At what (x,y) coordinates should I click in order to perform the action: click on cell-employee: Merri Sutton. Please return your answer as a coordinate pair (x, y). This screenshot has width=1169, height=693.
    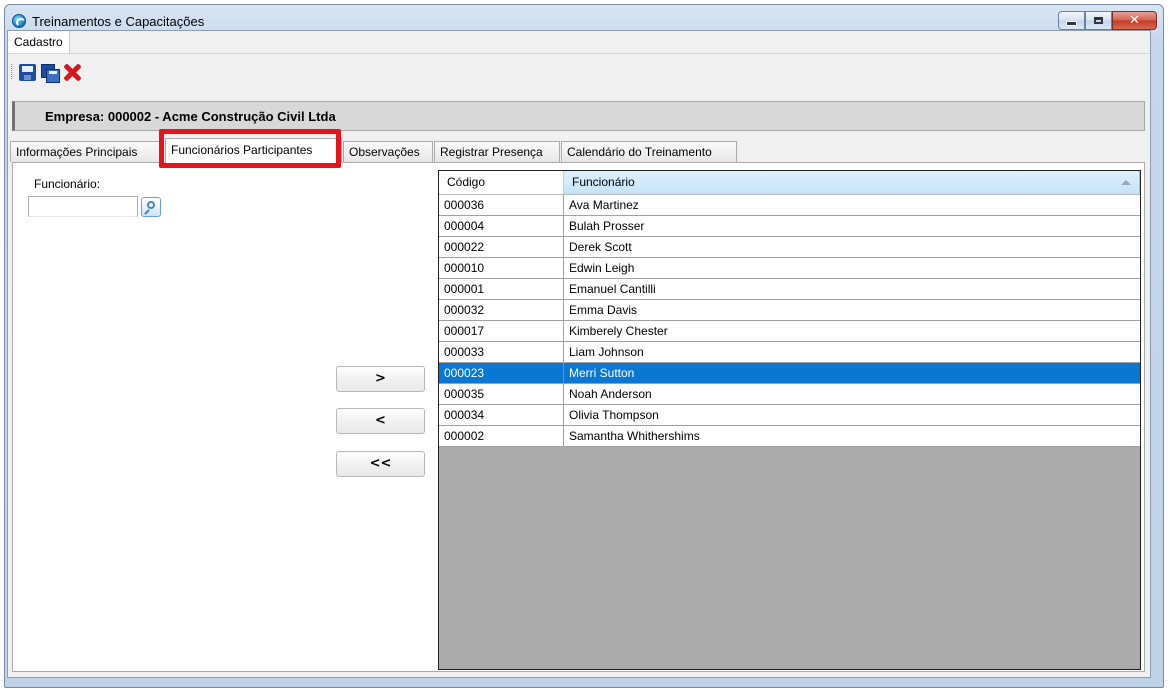
    Looking at the image, I should click on (602, 373).